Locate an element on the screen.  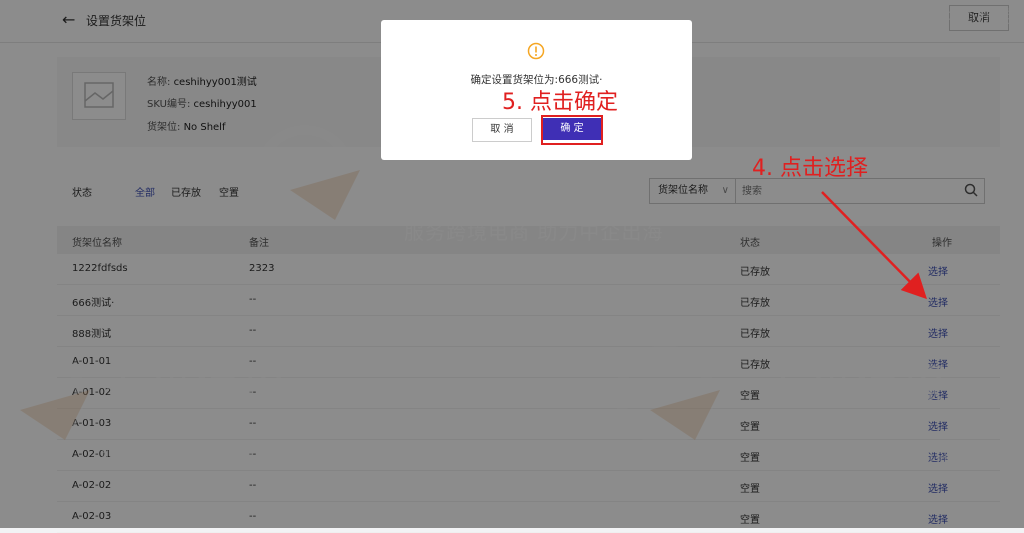
dialog-cancel-button: 取 消 is located at coordinates (502, 130).